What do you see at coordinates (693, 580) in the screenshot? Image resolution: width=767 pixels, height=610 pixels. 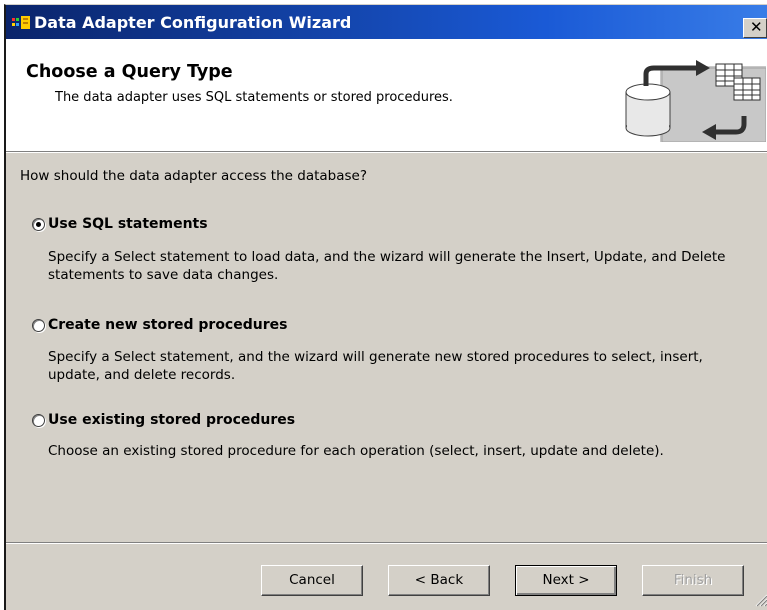 I see `finish-button: Finish` at bounding box center [693, 580].